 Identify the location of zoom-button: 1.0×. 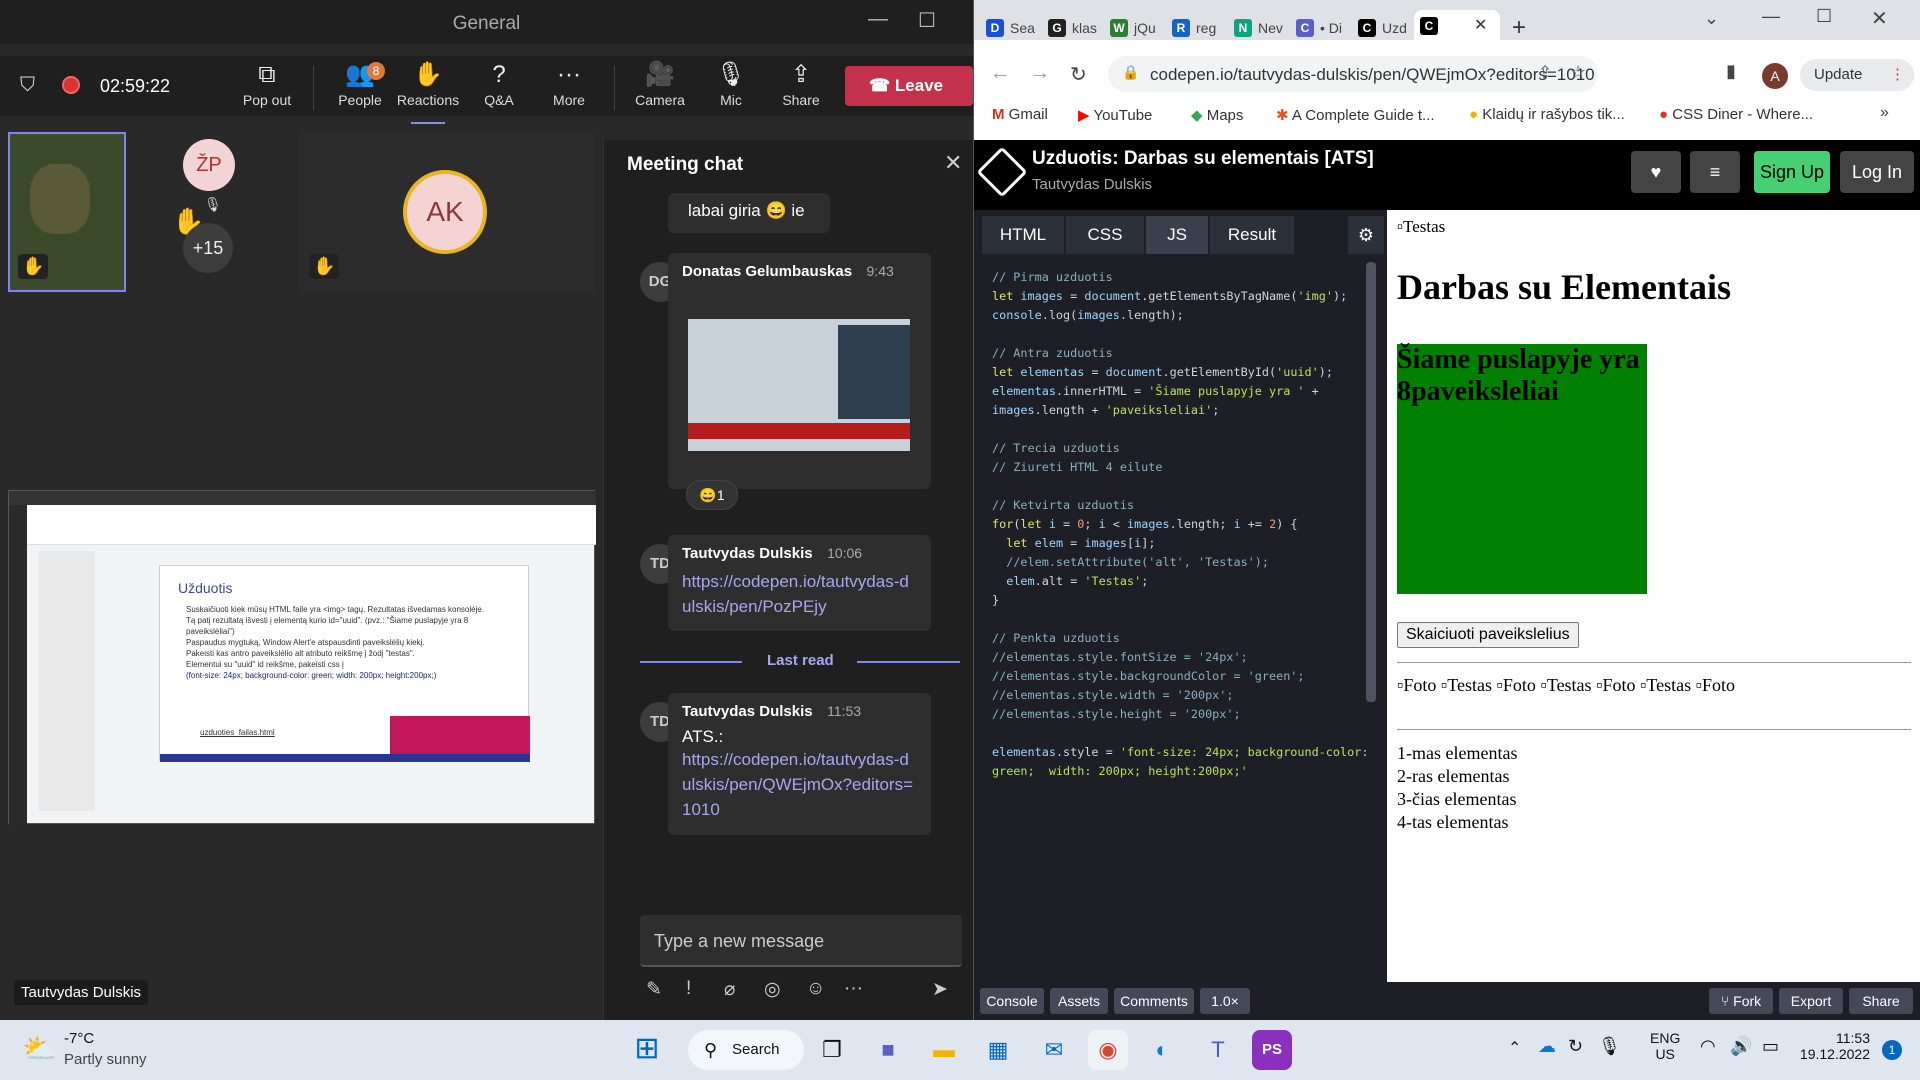
(1225, 1001).